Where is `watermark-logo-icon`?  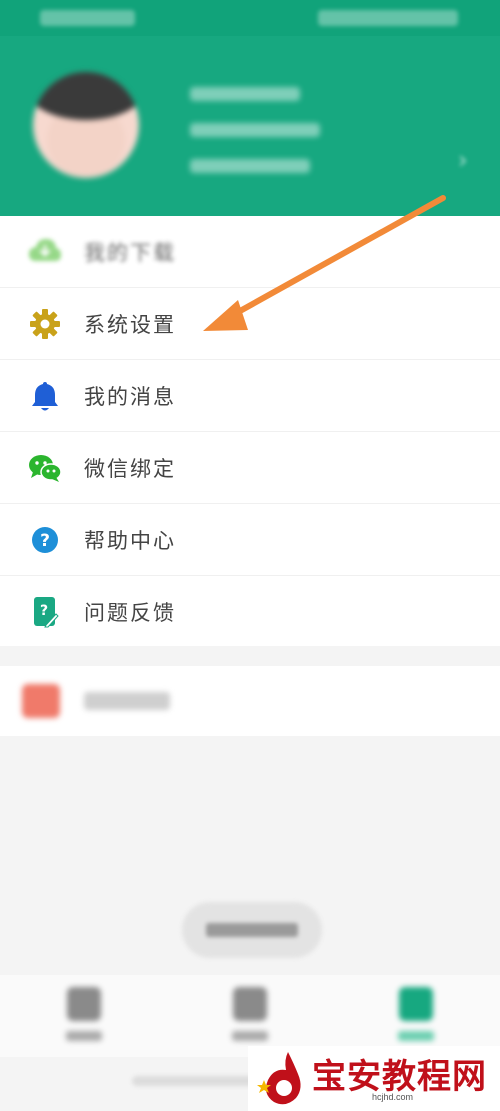
watermark-logo-icon is located at coordinates (279, 1078).